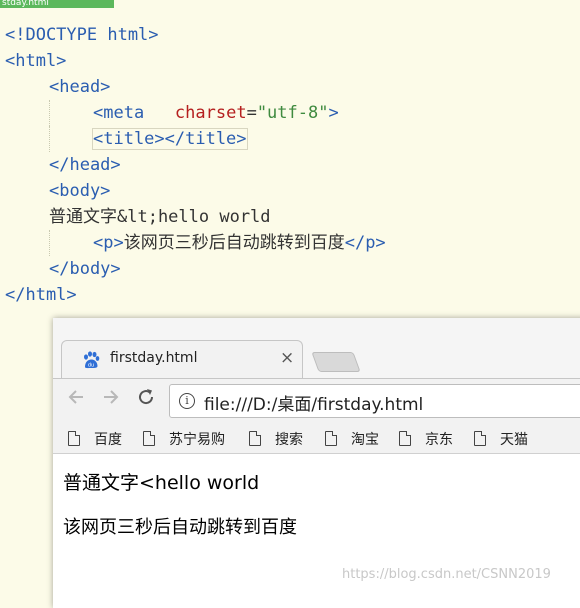 The width and height of the screenshot is (580, 608). What do you see at coordinates (193, 269) in the screenshot?
I see `code-line: </body>` at bounding box center [193, 269].